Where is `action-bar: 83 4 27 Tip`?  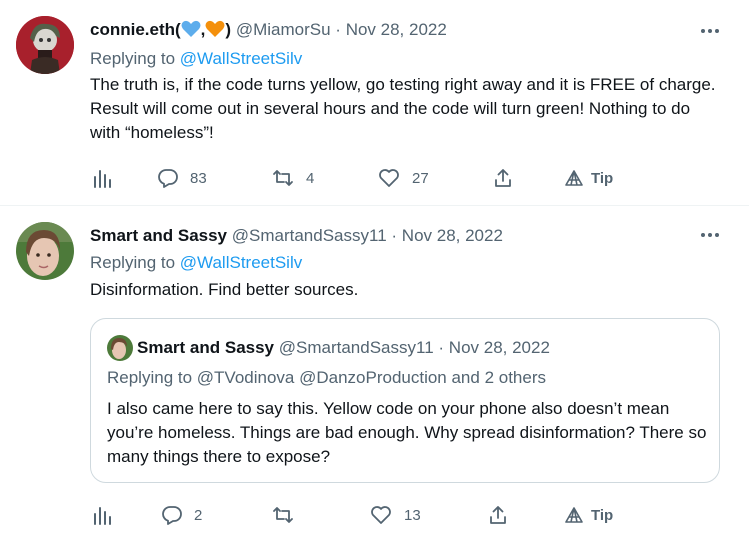
action-bar: 83 4 27 Tip is located at coordinates (410, 178).